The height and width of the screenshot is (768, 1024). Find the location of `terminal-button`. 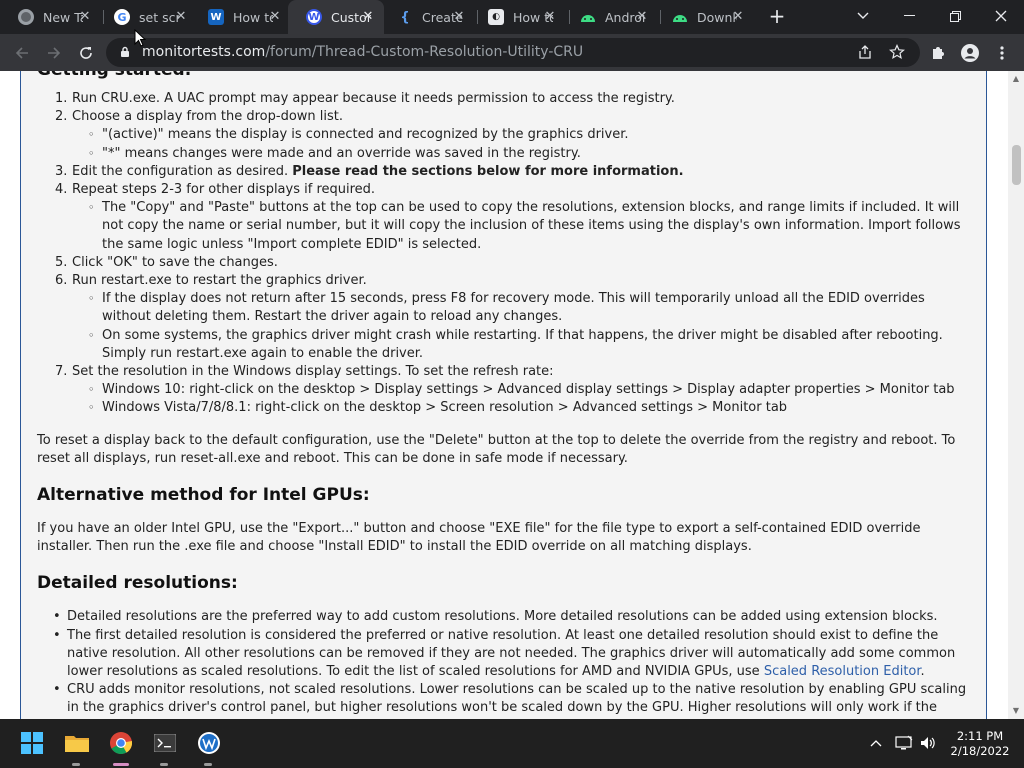

terminal-button is located at coordinates (165, 743).